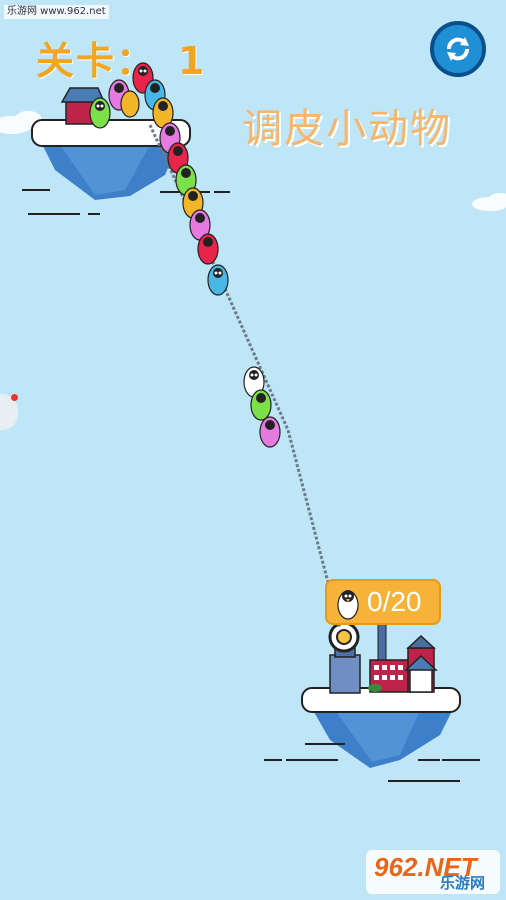 The height and width of the screenshot is (900, 506). What do you see at coordinates (433, 872) in the screenshot?
I see `bottom-watermark: 962.NET 乐游网` at bounding box center [433, 872].